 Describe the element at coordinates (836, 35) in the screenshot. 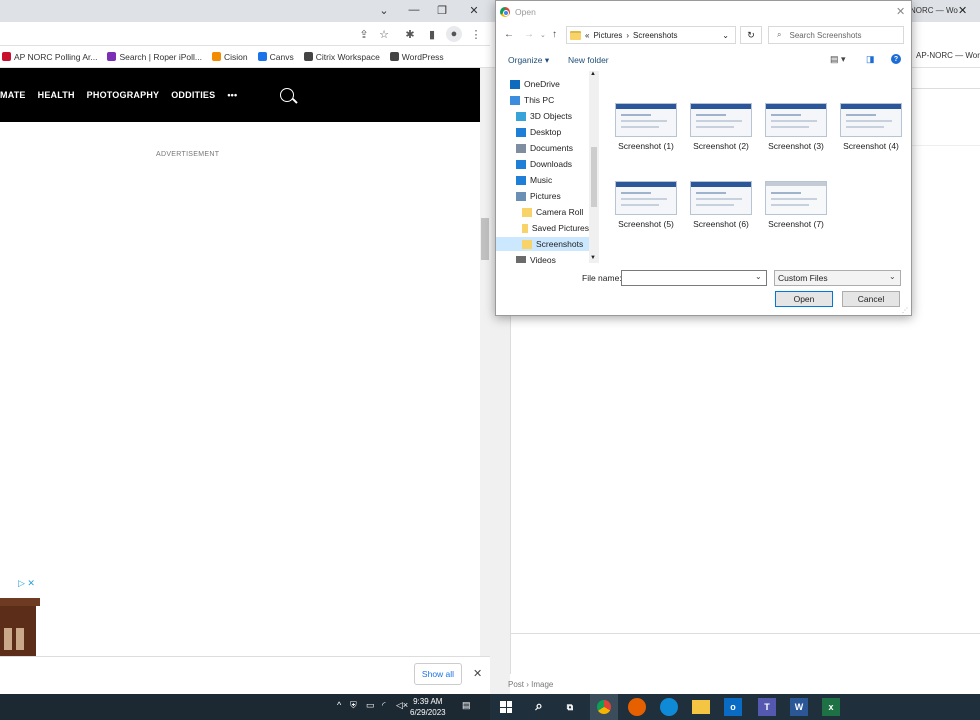

I see `search-input: ⌕ Search Screenshots` at that location.